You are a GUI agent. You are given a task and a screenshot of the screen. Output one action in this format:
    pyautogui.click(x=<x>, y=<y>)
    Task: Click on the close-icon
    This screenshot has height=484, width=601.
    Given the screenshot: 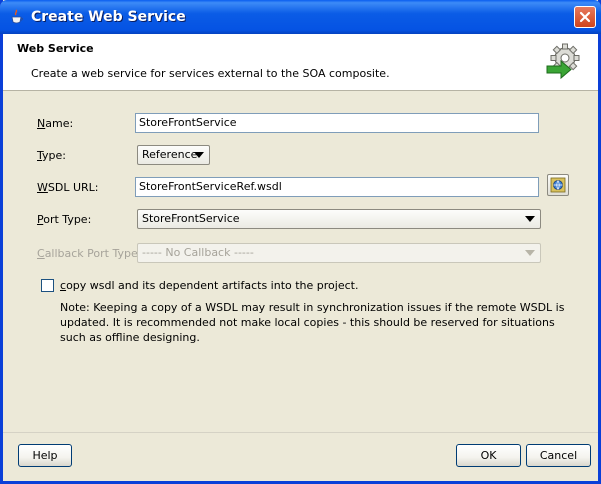 What is the action you would take?
    pyautogui.click(x=585, y=17)
    